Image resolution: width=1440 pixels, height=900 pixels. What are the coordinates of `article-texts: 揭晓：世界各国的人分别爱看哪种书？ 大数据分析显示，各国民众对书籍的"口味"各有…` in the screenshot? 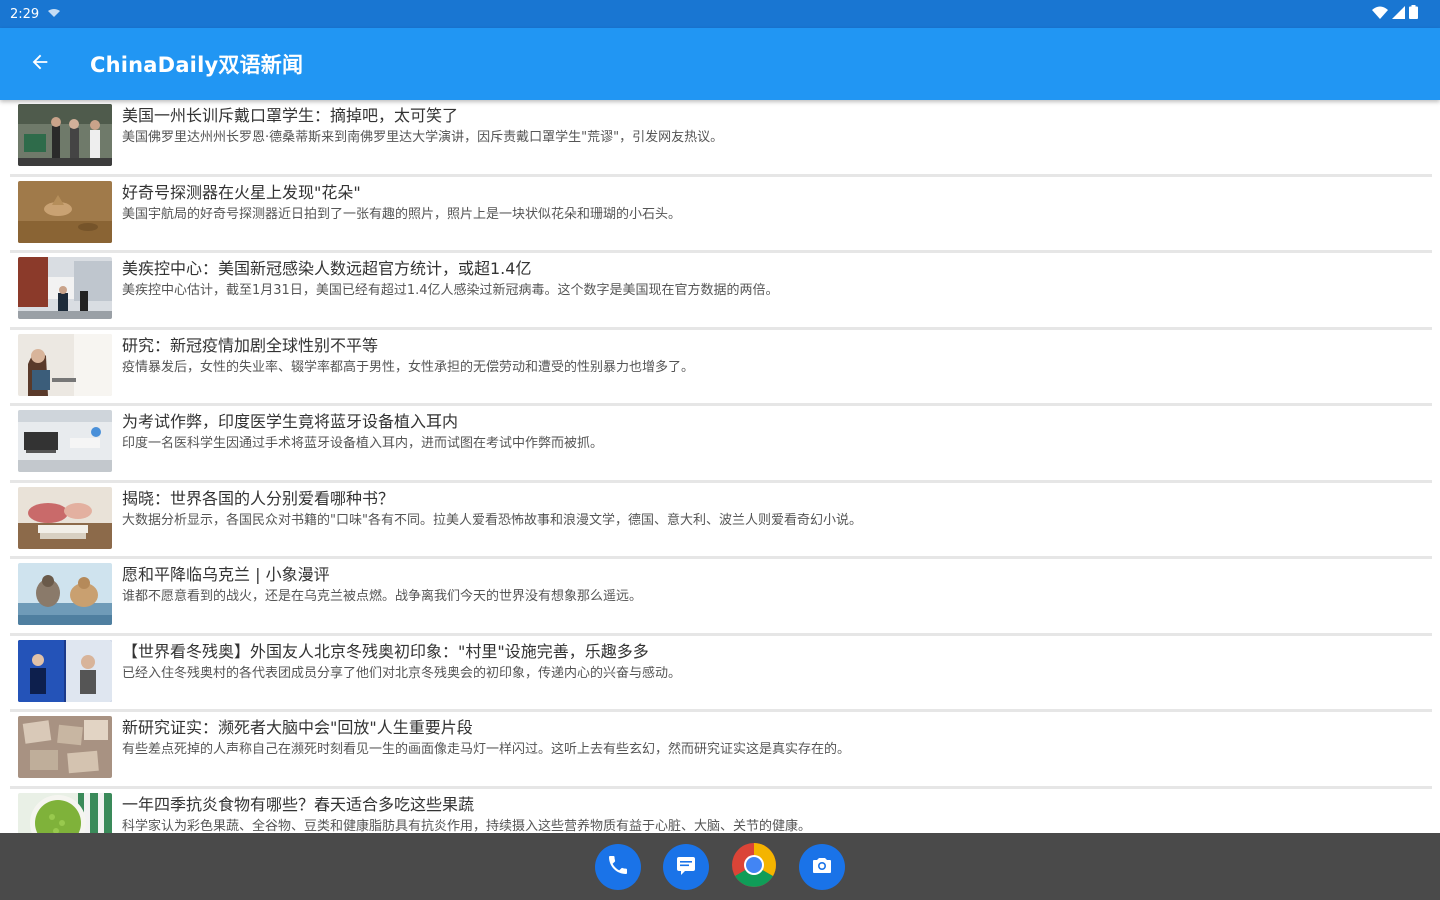 It's located at (492, 506).